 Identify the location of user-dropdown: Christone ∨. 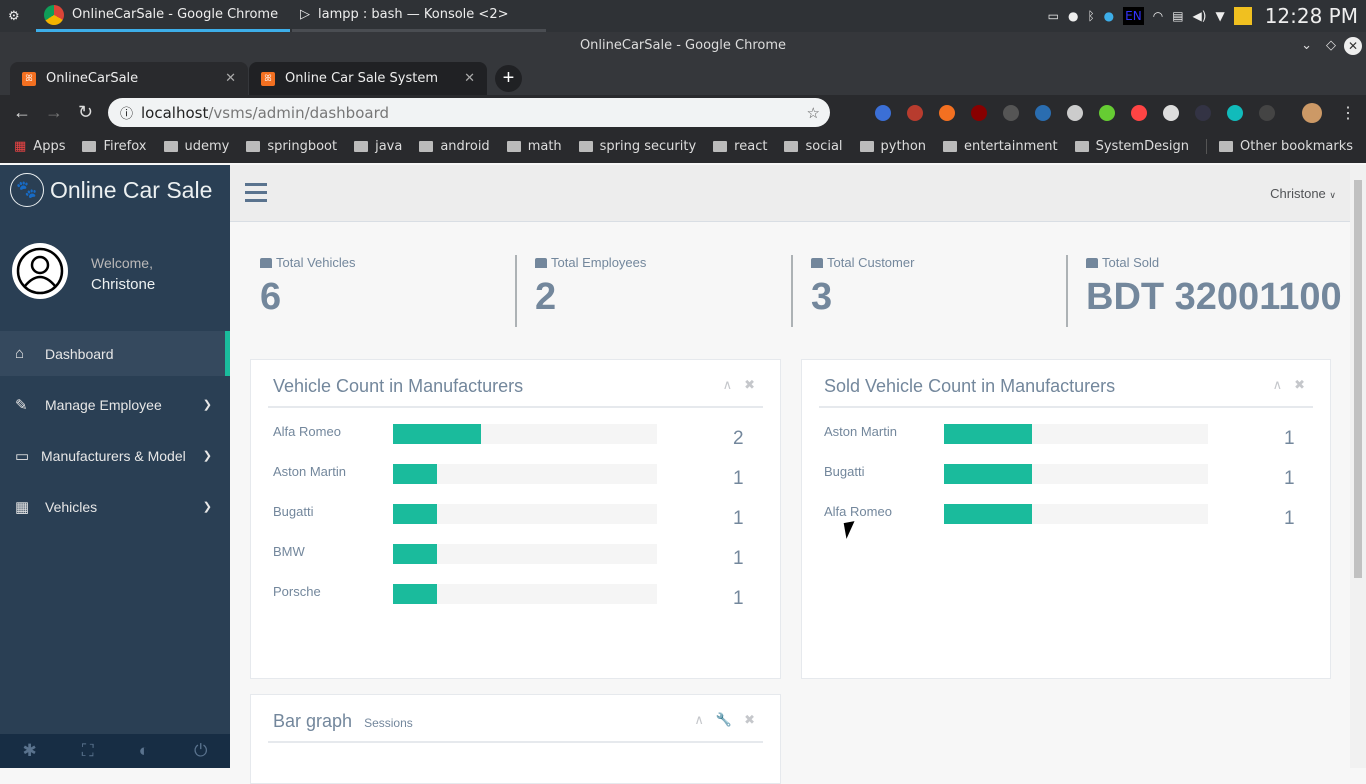
(1303, 193).